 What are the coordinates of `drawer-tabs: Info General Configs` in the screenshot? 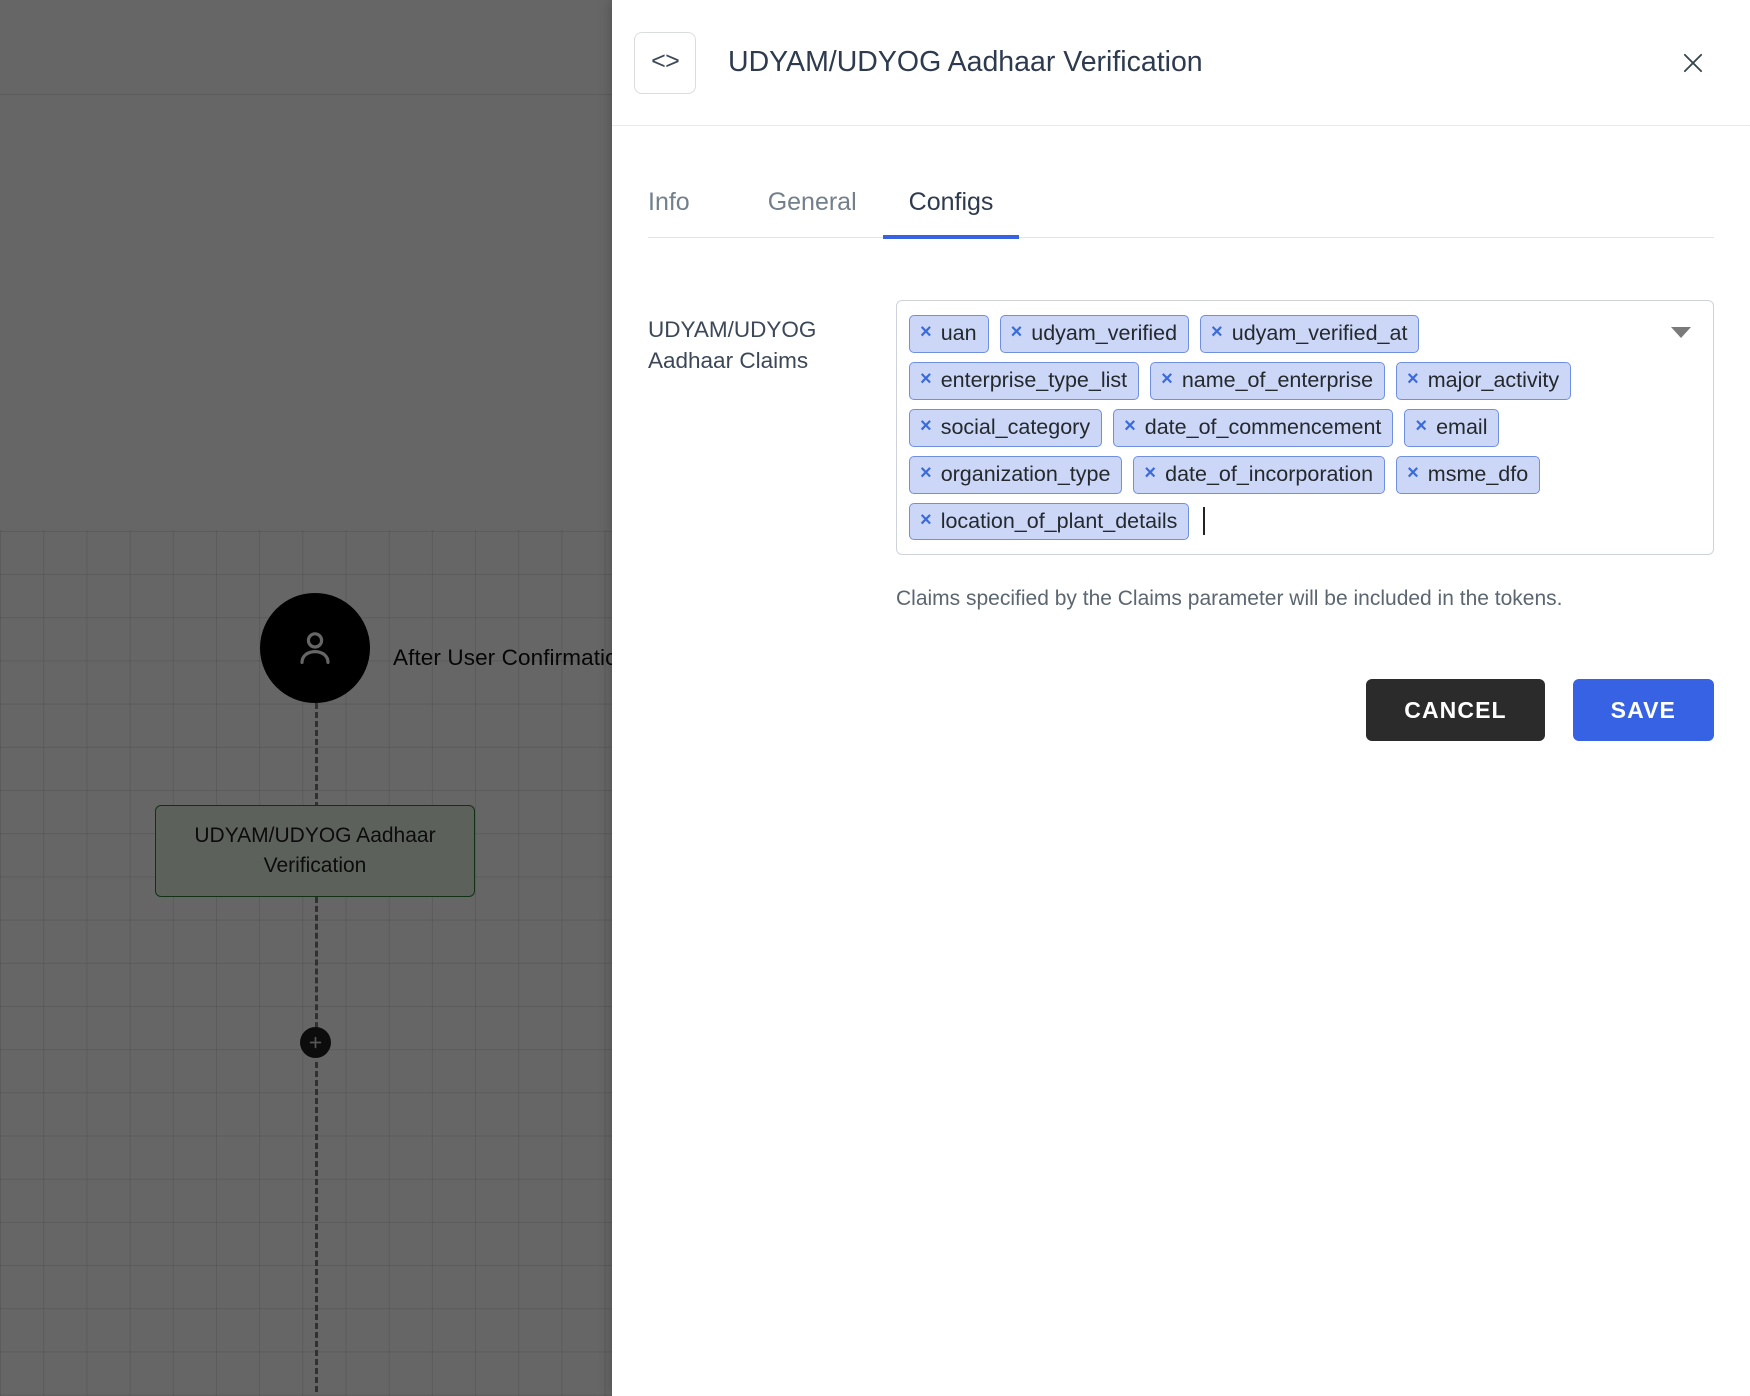 It's located at (1181, 182).